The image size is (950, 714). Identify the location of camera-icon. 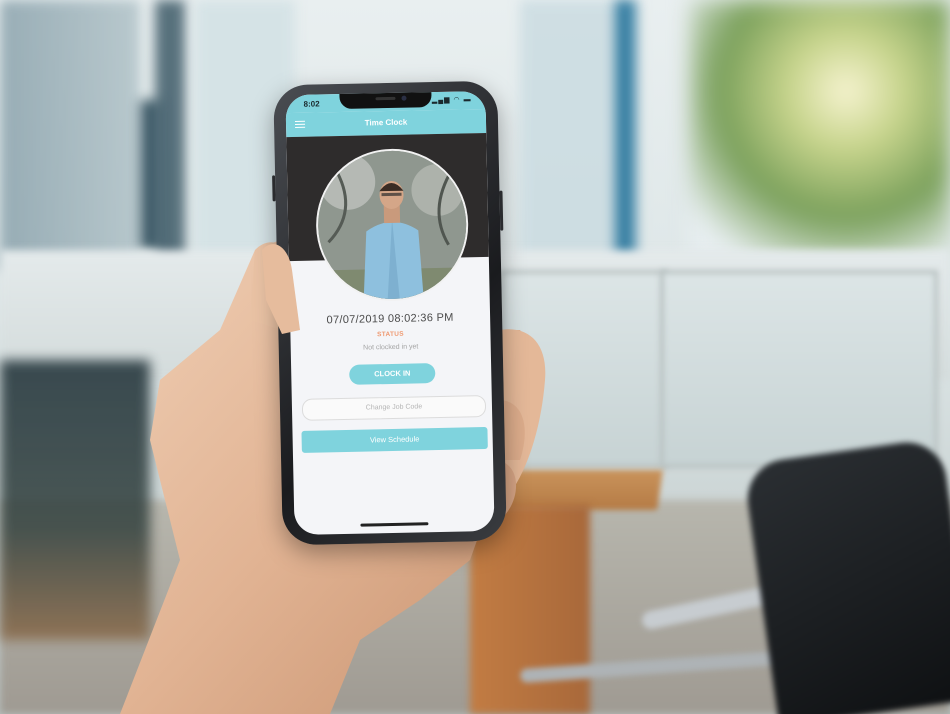
(404, 98).